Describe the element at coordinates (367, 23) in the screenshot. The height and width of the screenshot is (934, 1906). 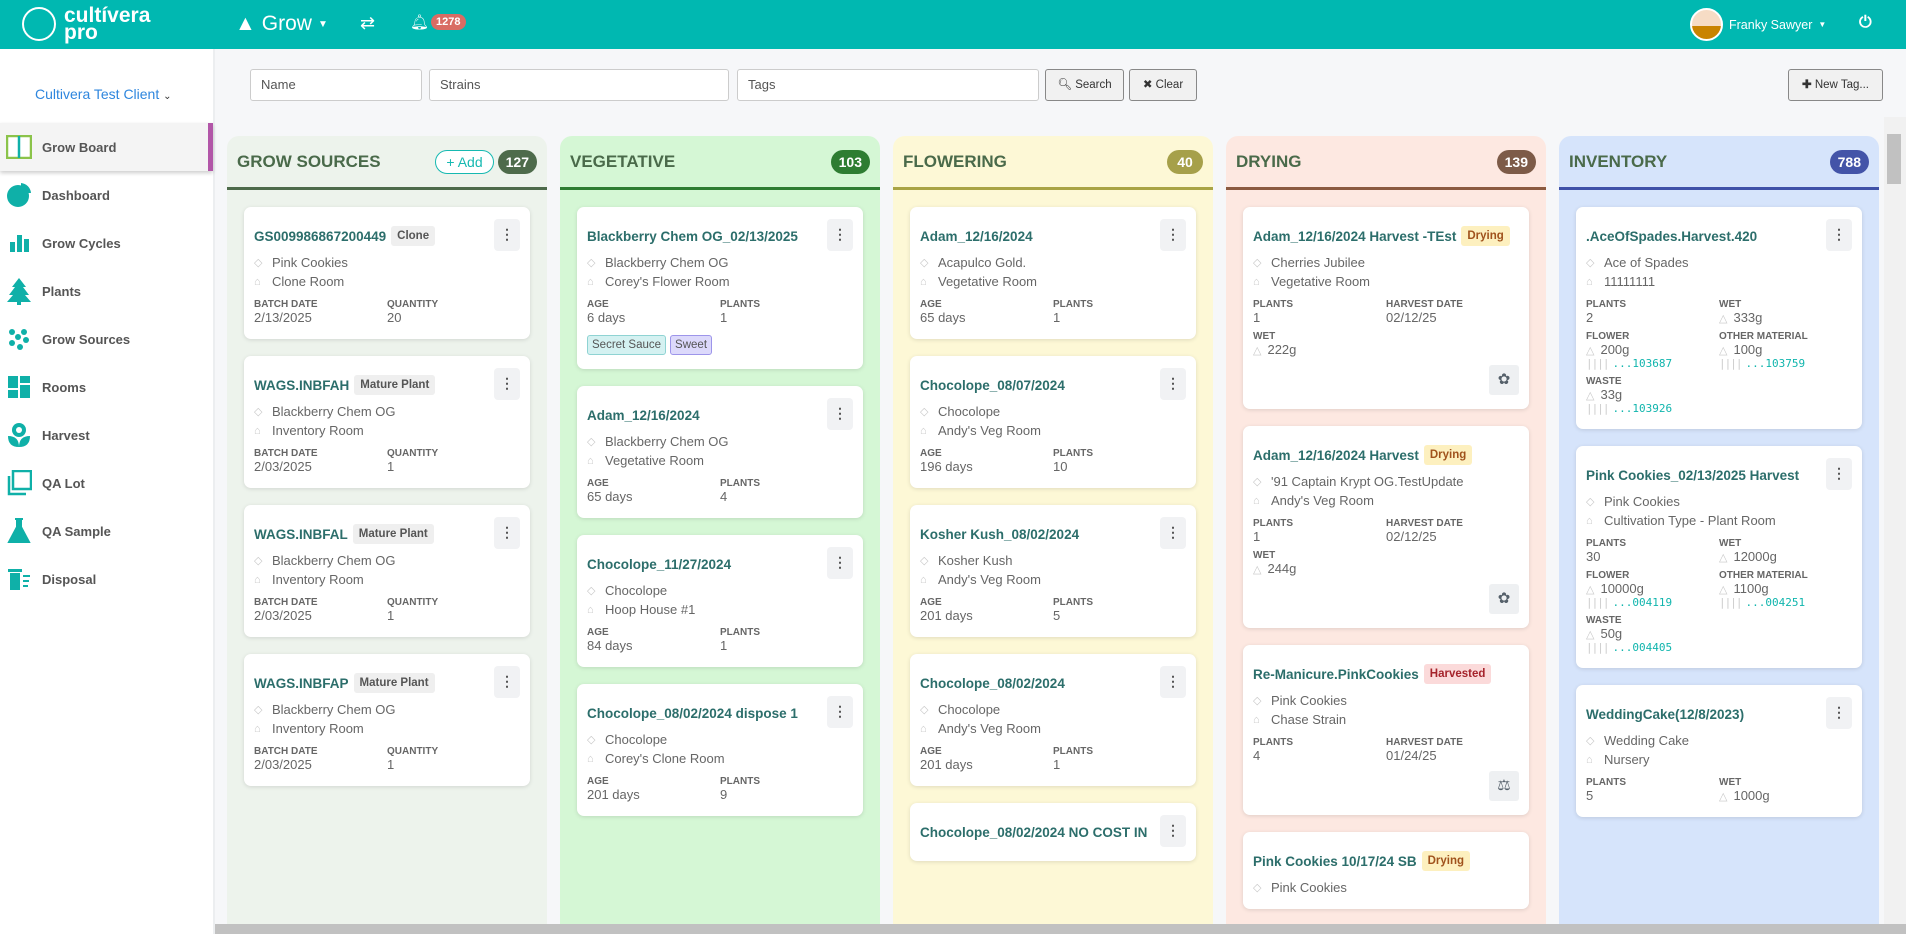
I see `swap-icon: ⇄` at that location.